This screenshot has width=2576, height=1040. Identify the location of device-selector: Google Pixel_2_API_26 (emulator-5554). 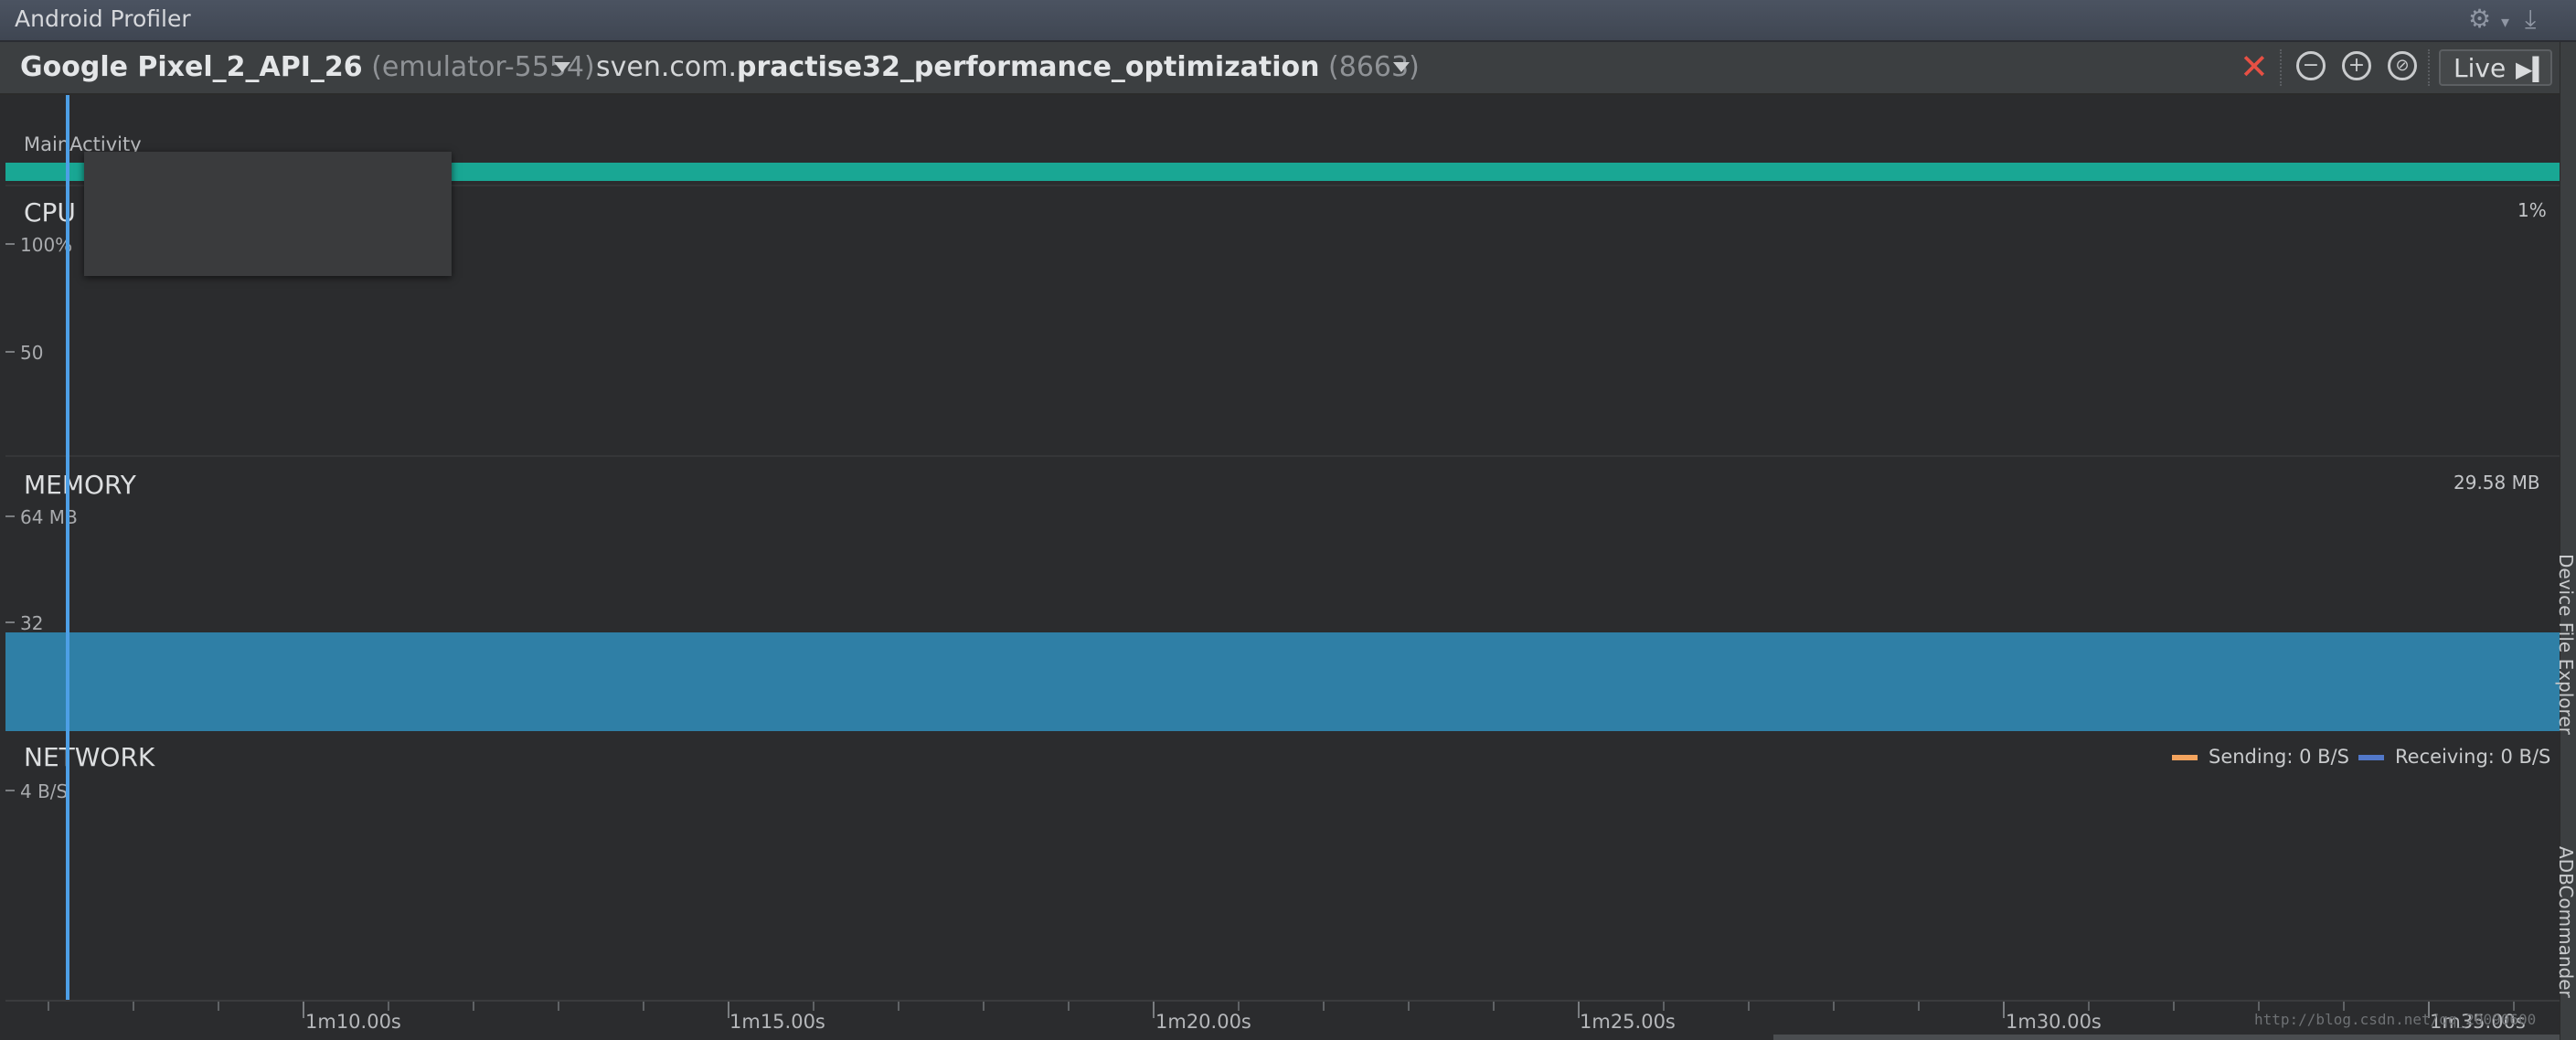
(308, 67).